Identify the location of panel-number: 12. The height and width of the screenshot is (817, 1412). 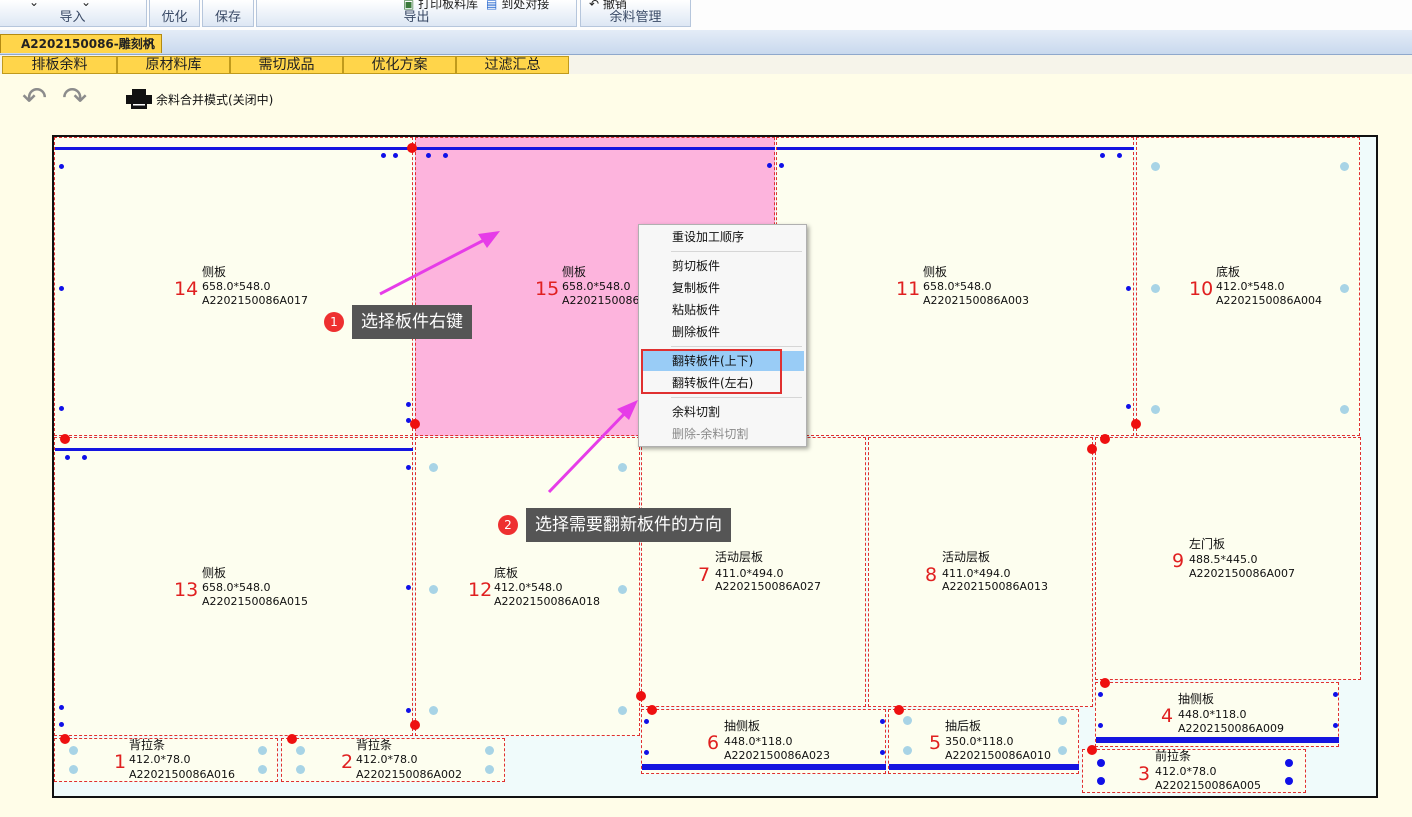
(480, 590).